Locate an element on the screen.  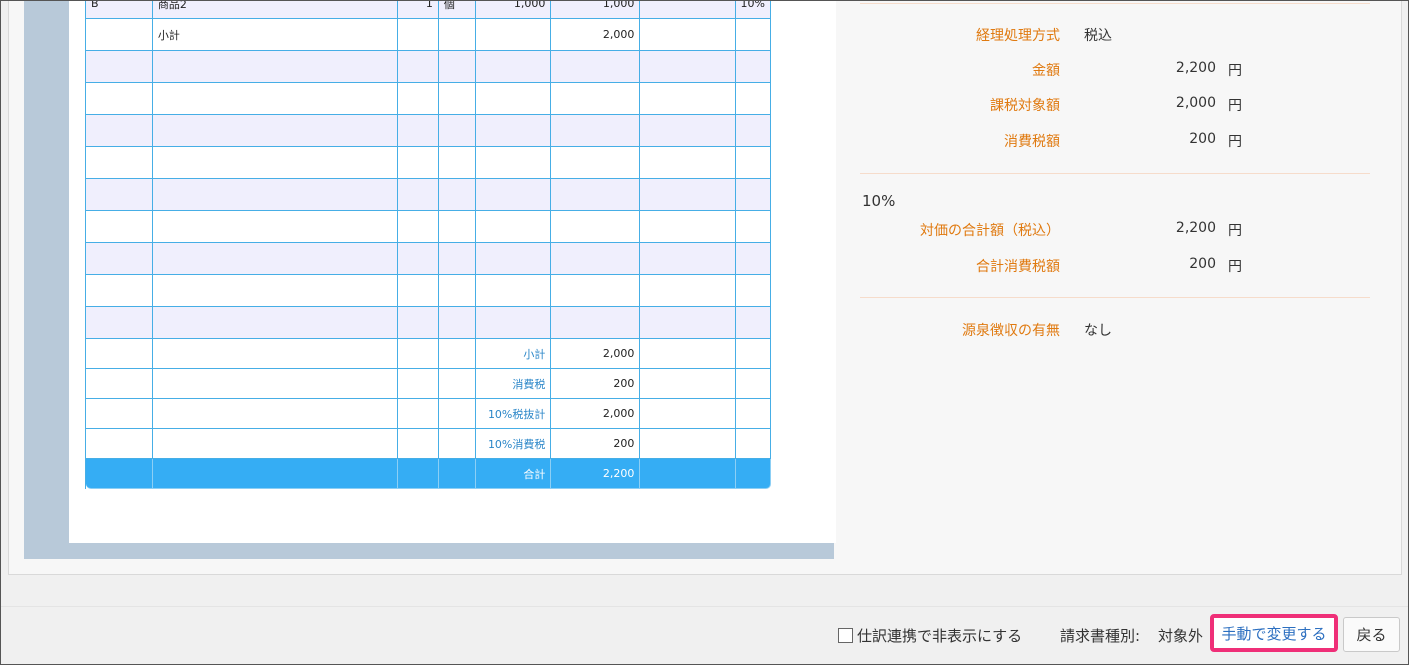
total-tax-unit: 円 is located at coordinates (1235, 267).